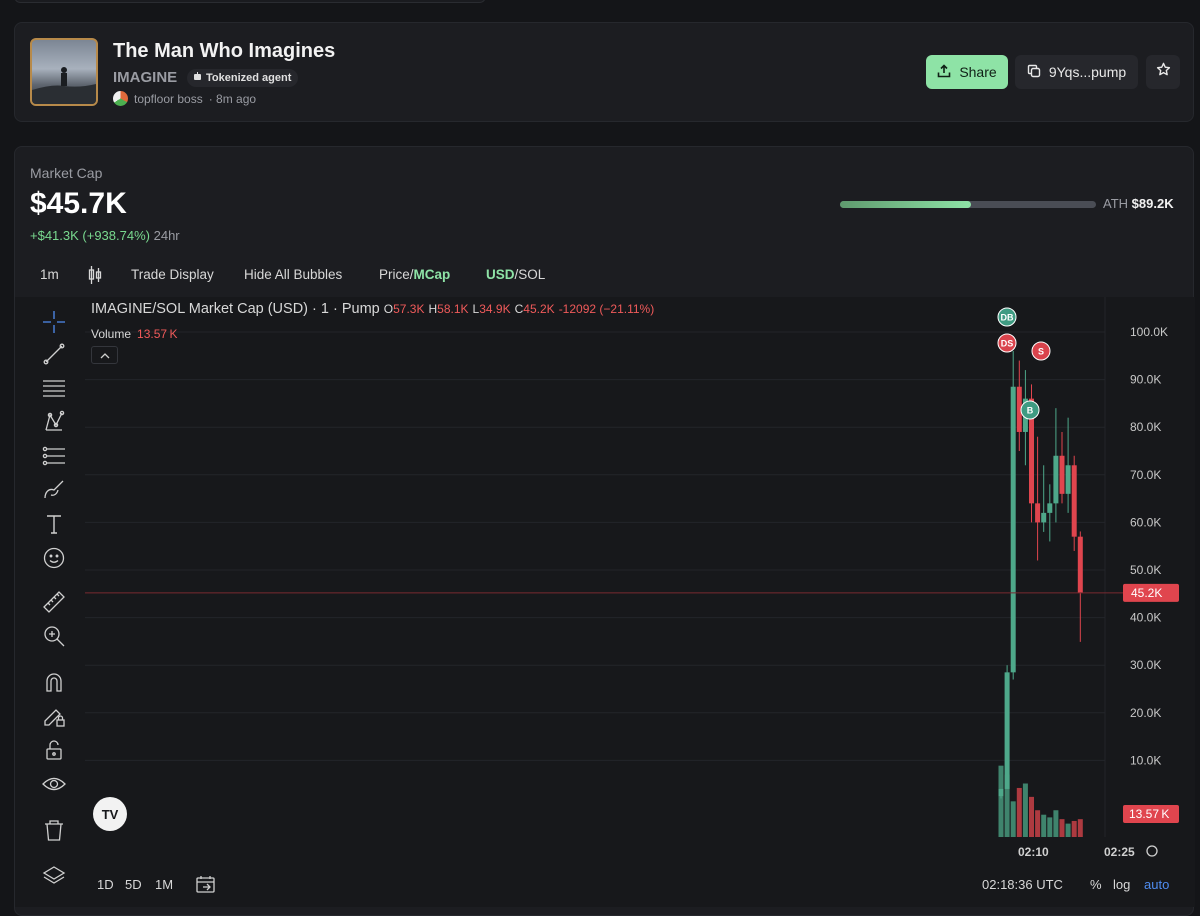 This screenshot has width=1200, height=916. Describe the element at coordinates (495, 309) in the screenshot. I see `low-value: 34.9K` at that location.